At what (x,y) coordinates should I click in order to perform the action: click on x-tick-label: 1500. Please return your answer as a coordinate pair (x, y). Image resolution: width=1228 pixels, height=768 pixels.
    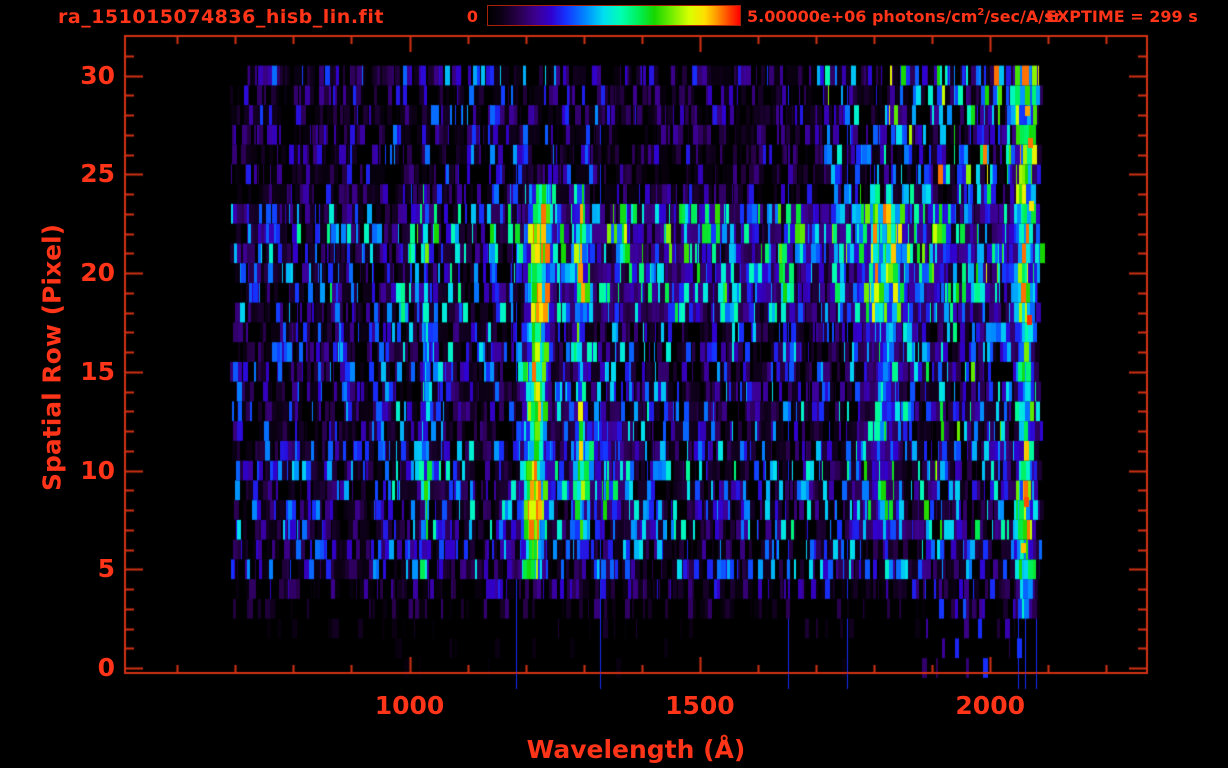
    Looking at the image, I should click on (700, 705).